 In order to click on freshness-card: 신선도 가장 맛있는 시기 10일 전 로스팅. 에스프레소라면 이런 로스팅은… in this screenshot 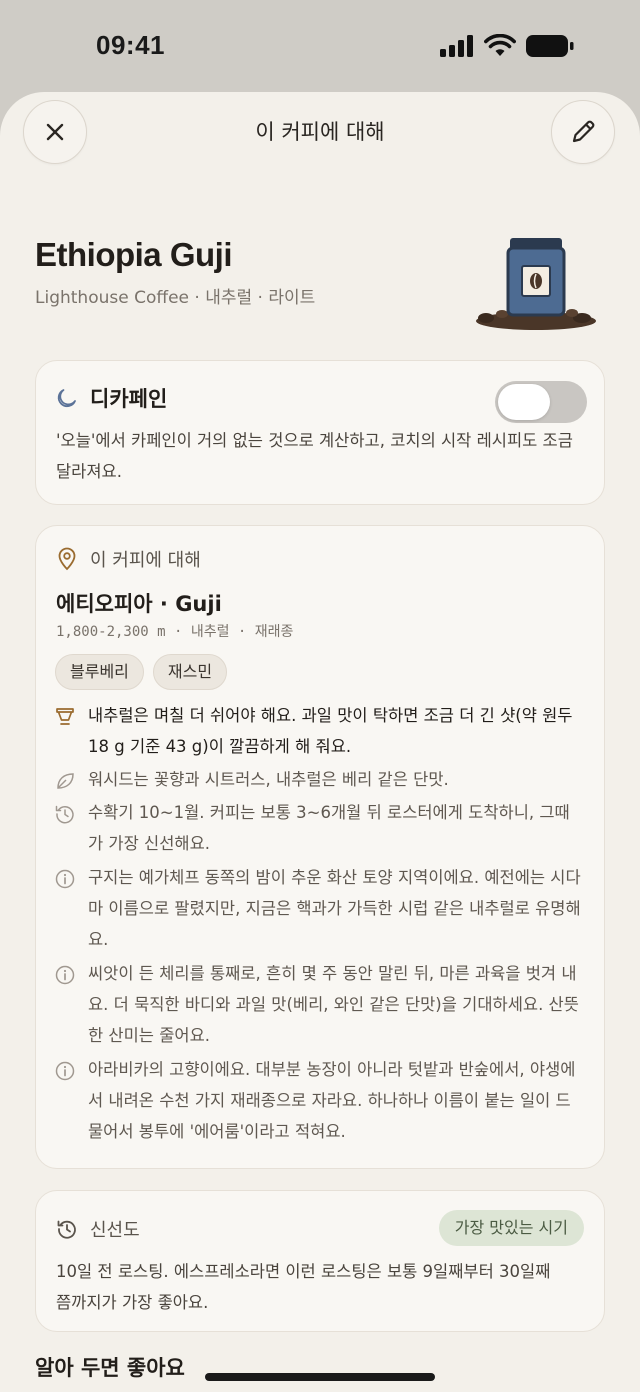, I will do `click(320, 1261)`.